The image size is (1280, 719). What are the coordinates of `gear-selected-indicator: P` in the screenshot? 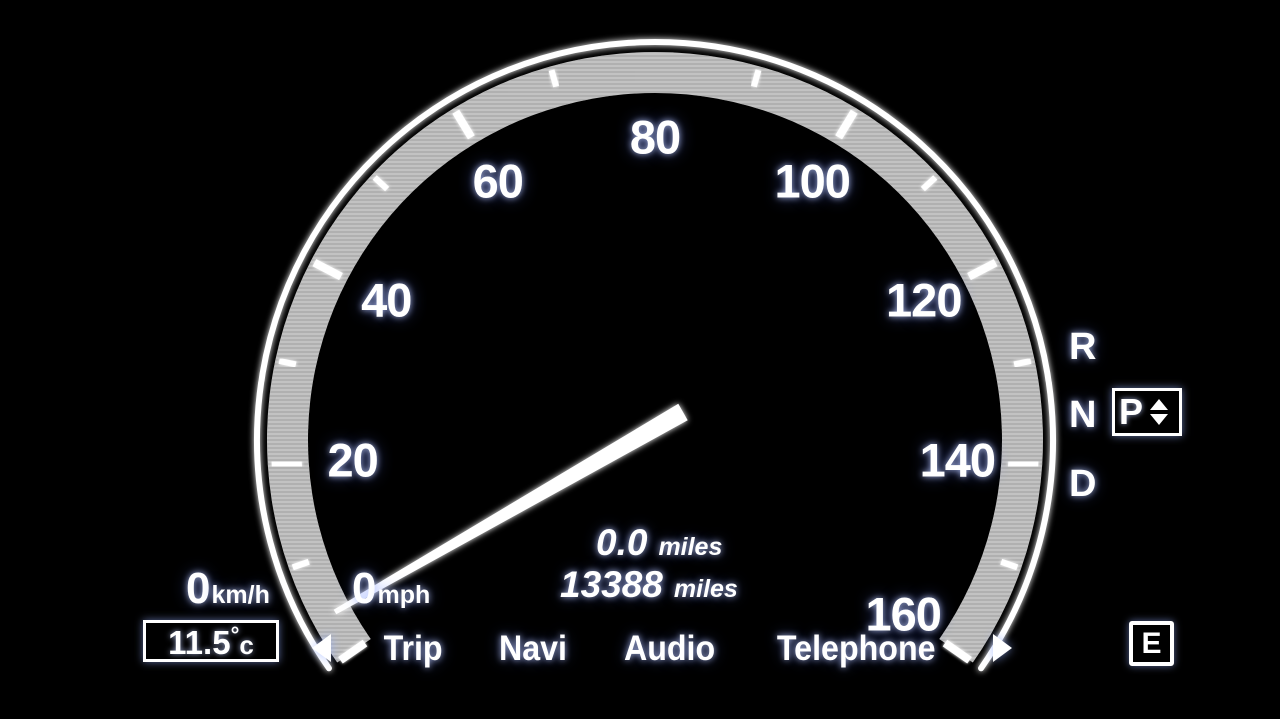 It's located at (1147, 412).